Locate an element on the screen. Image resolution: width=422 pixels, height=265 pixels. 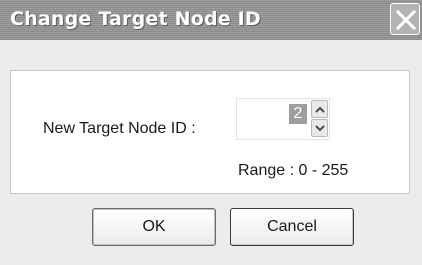
close-icon is located at coordinates (406, 20).